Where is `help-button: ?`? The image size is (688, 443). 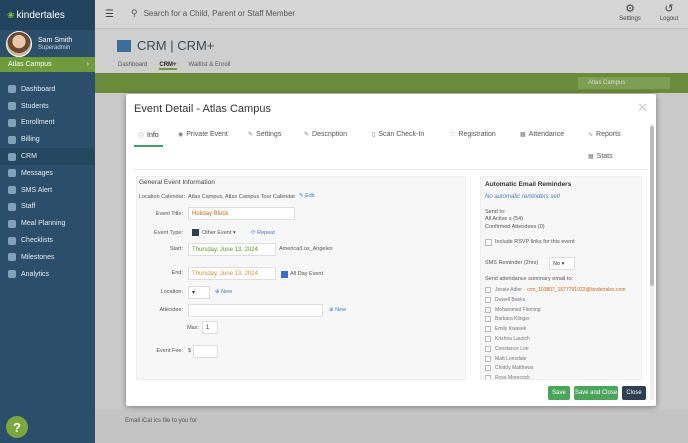 help-button: ? is located at coordinates (17, 427).